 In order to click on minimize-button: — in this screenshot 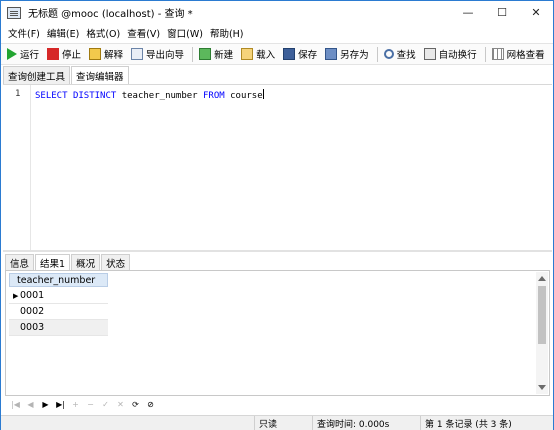, I will do `click(468, 12)`.